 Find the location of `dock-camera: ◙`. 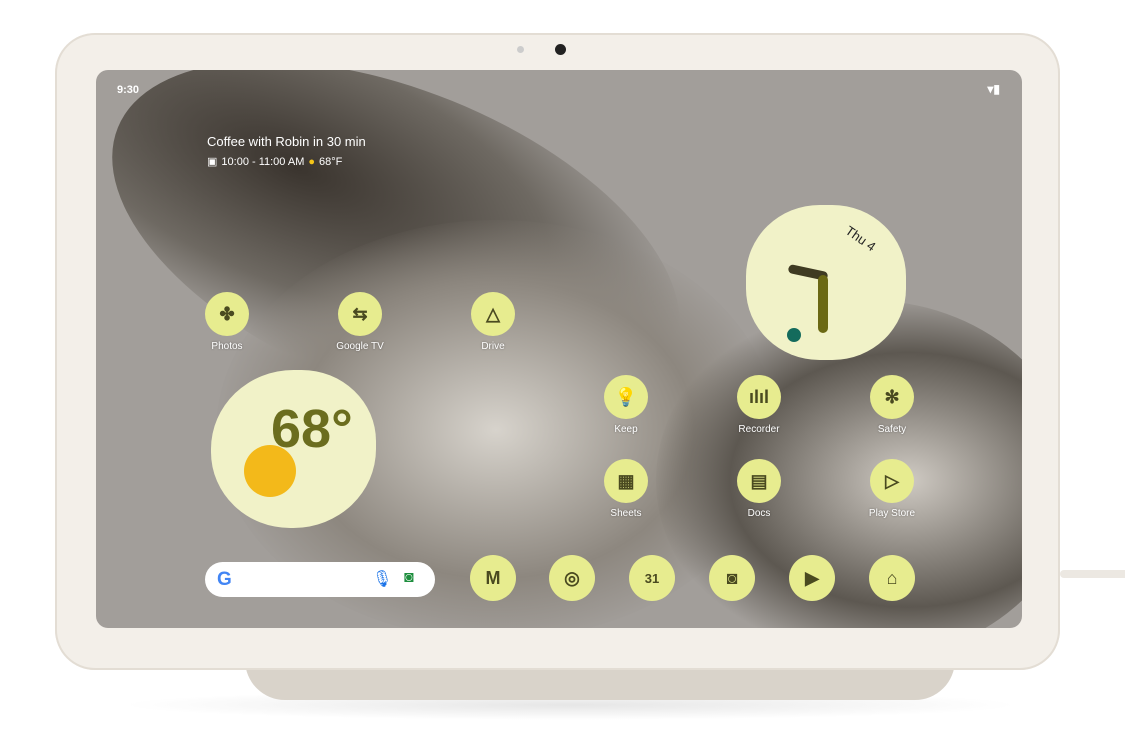

dock-camera: ◙ is located at coordinates (732, 578).